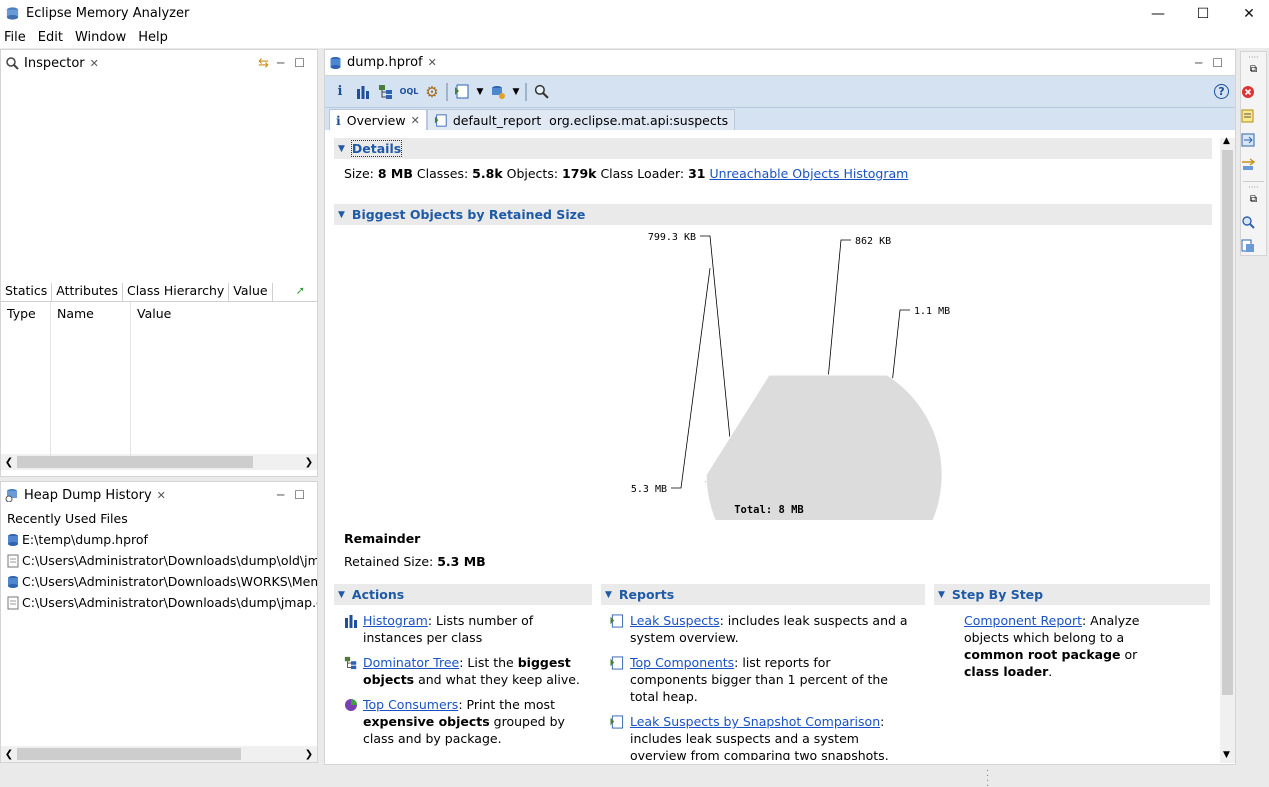 This screenshot has height=787, width=1269. Describe the element at coordinates (1248, 246) in the screenshot. I see `heap-dump-details-icon` at that location.